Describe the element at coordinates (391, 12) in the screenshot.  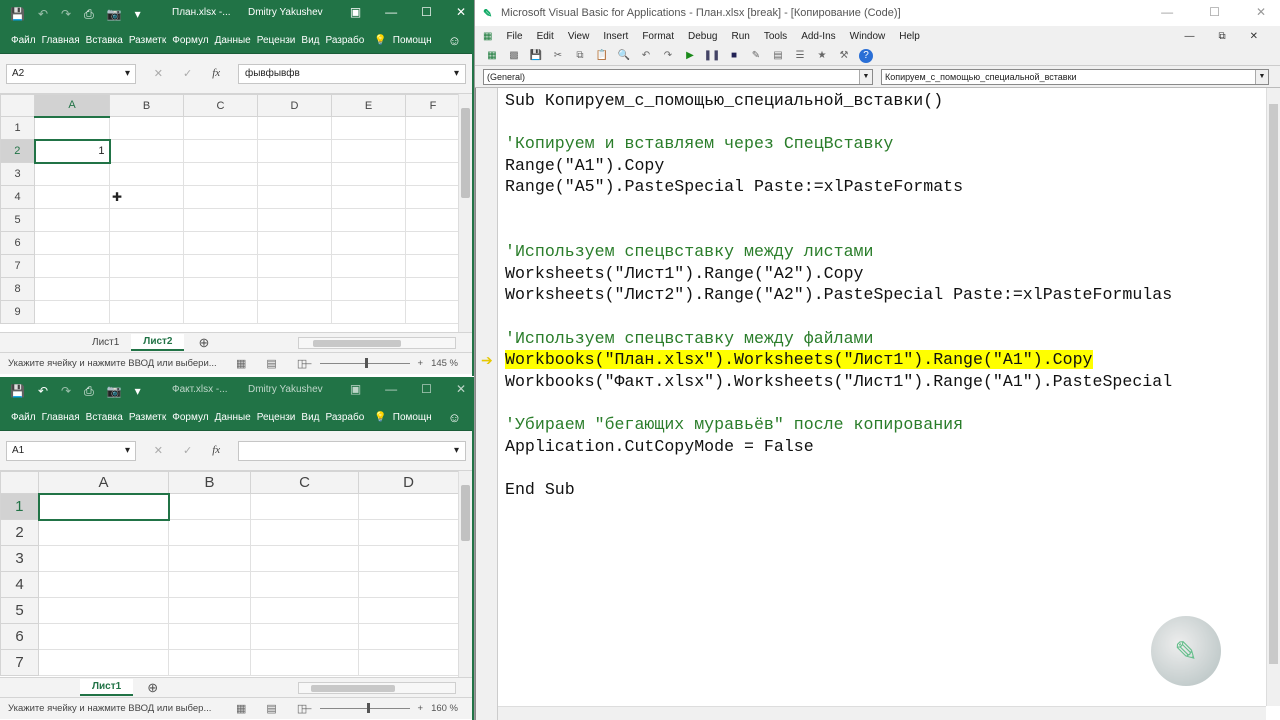
I see `minimize-icon: —` at that location.